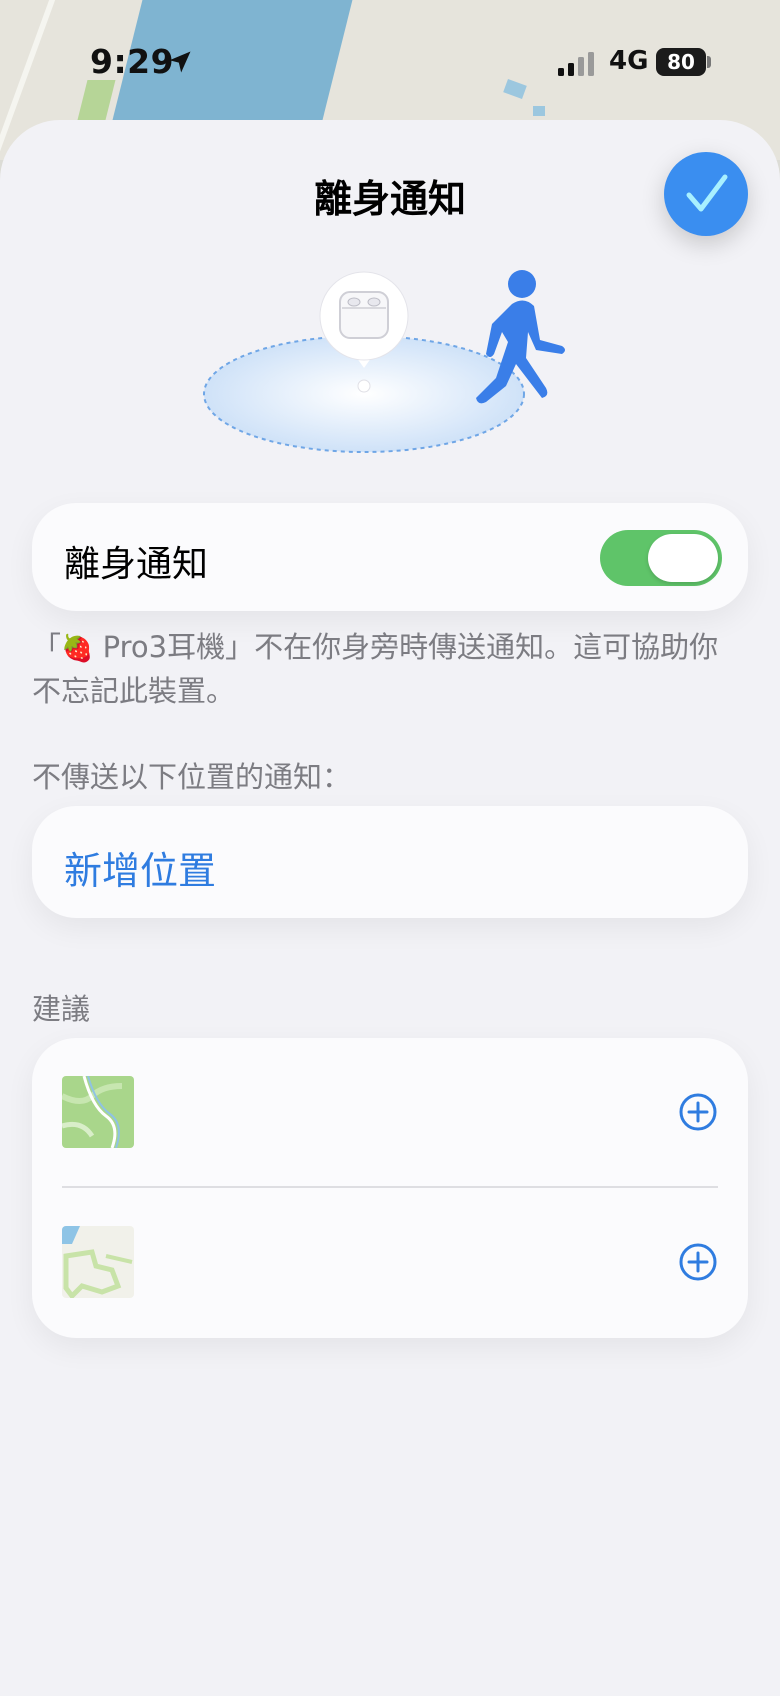 The height and width of the screenshot is (1696, 780). I want to click on switch-knob, so click(683, 558).